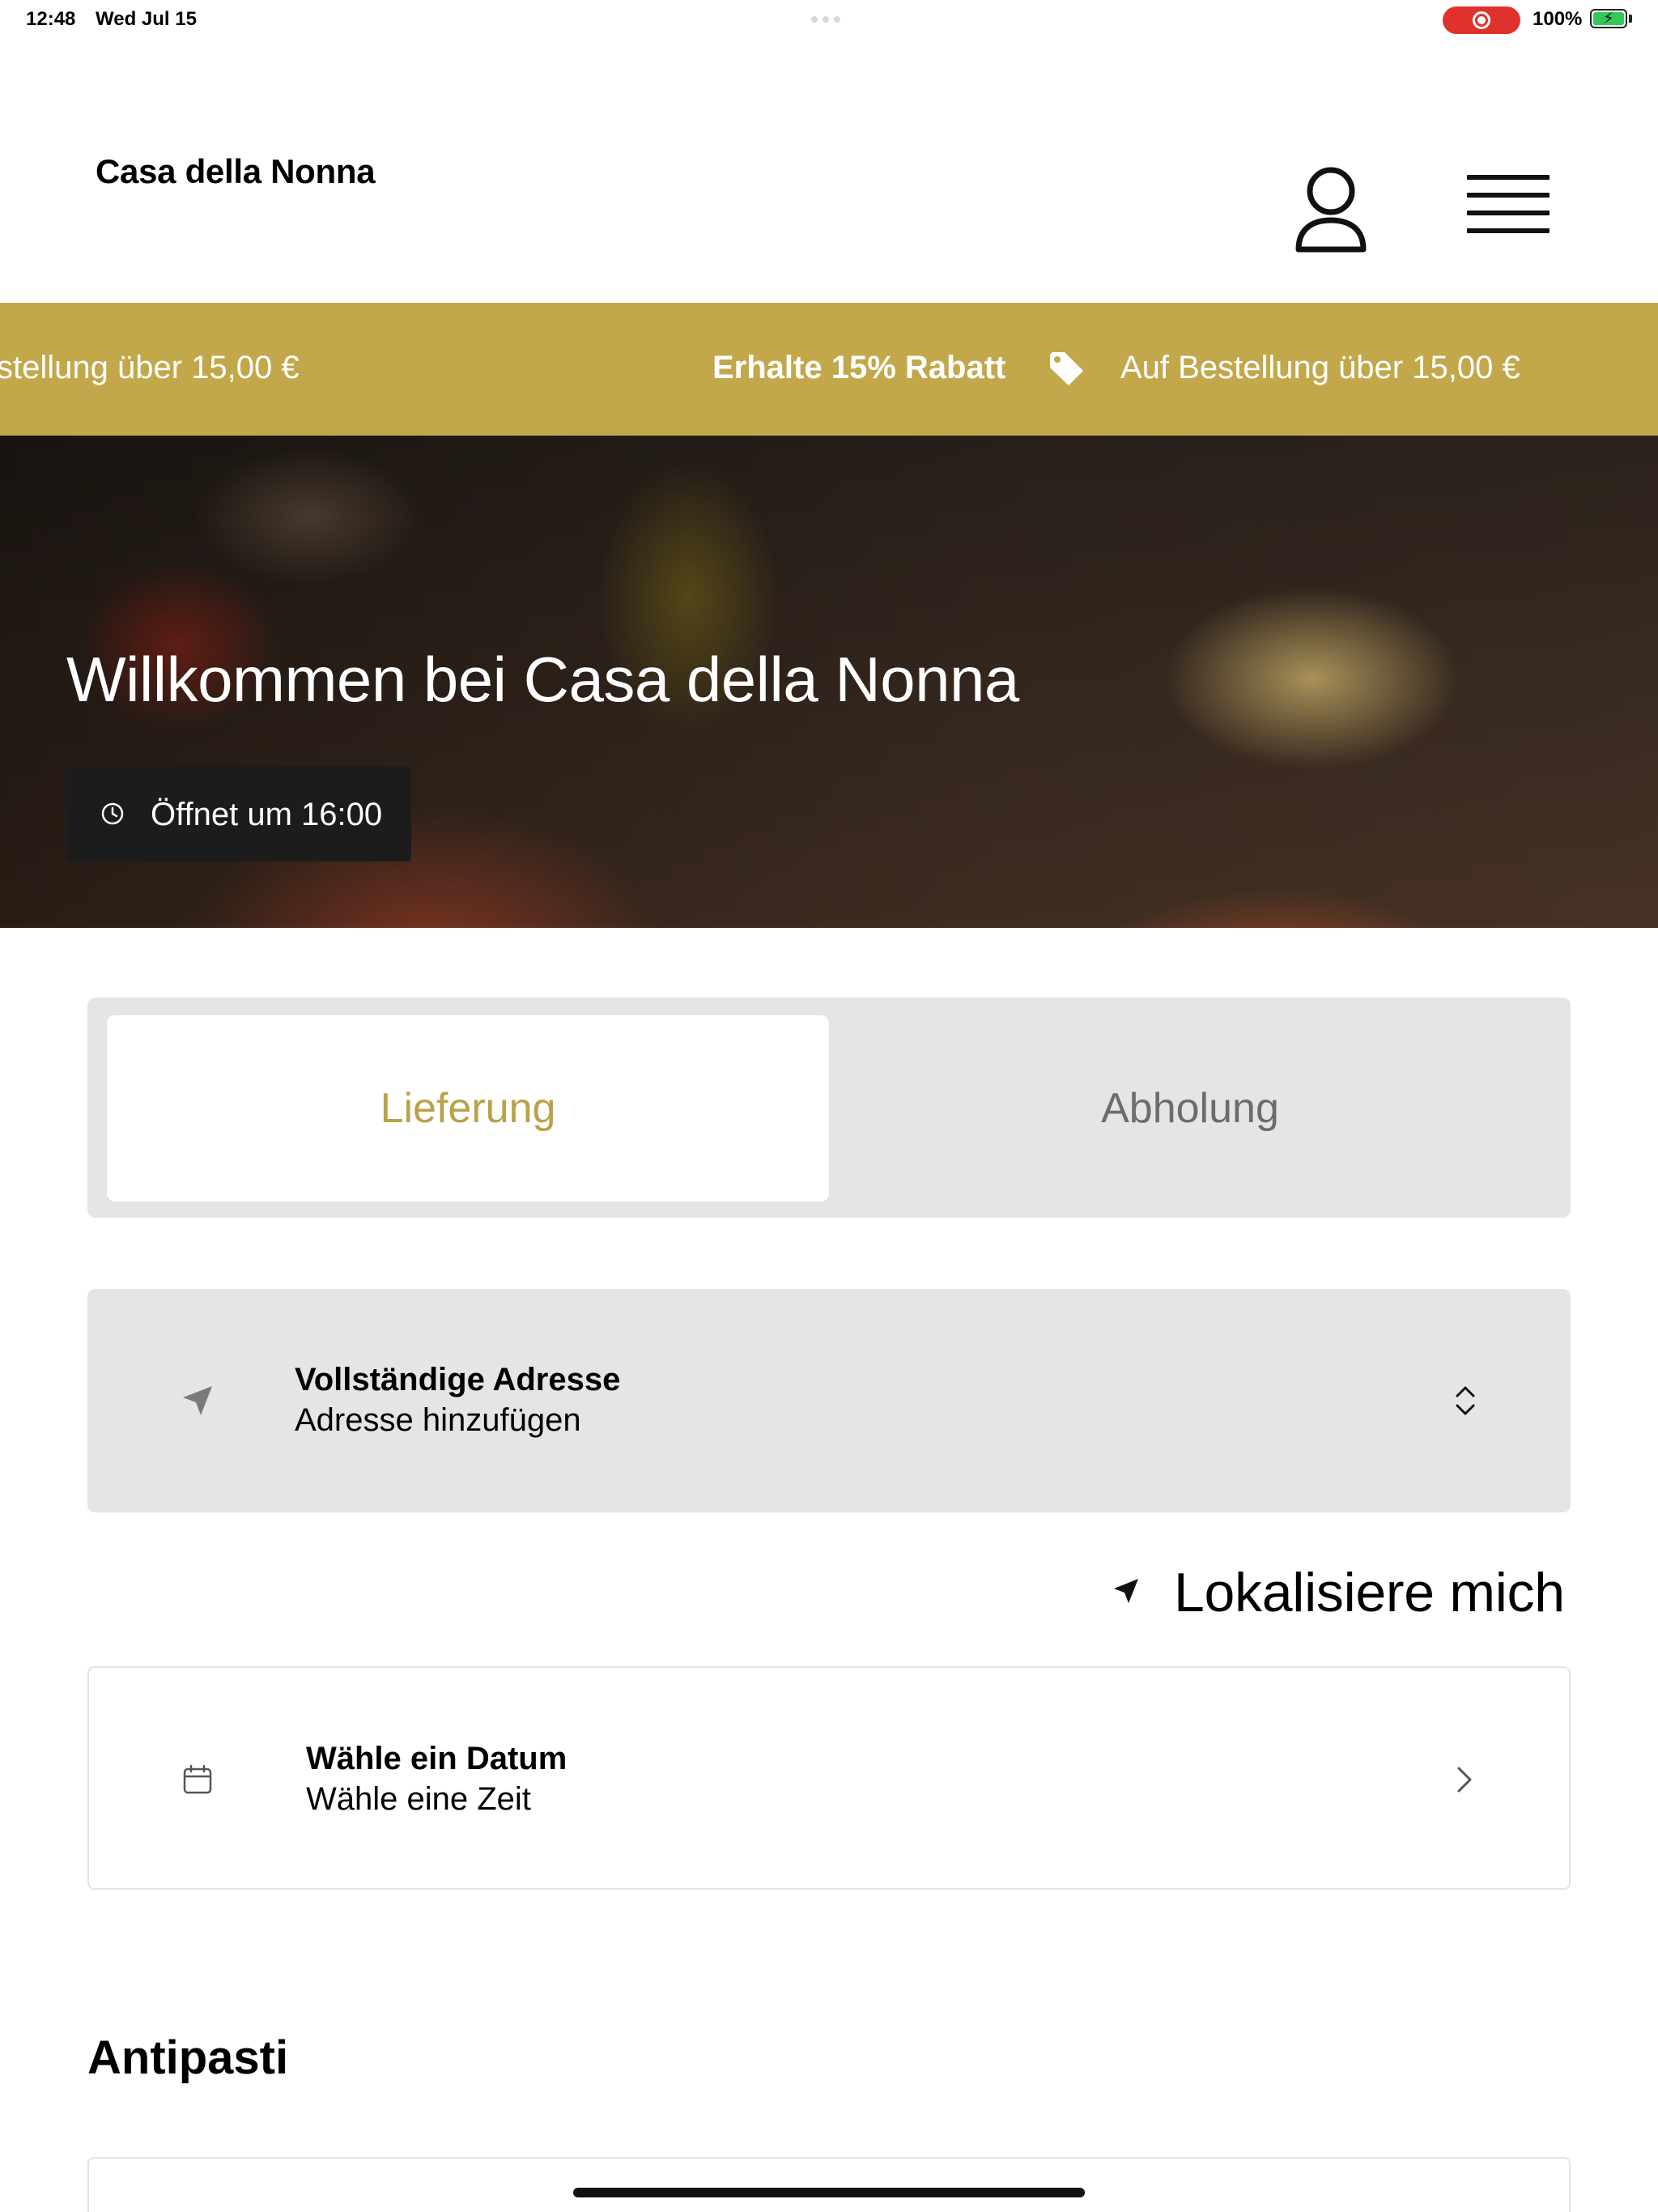 This screenshot has width=1658, height=2212. I want to click on battery-percentage: 100%, so click(1558, 19).